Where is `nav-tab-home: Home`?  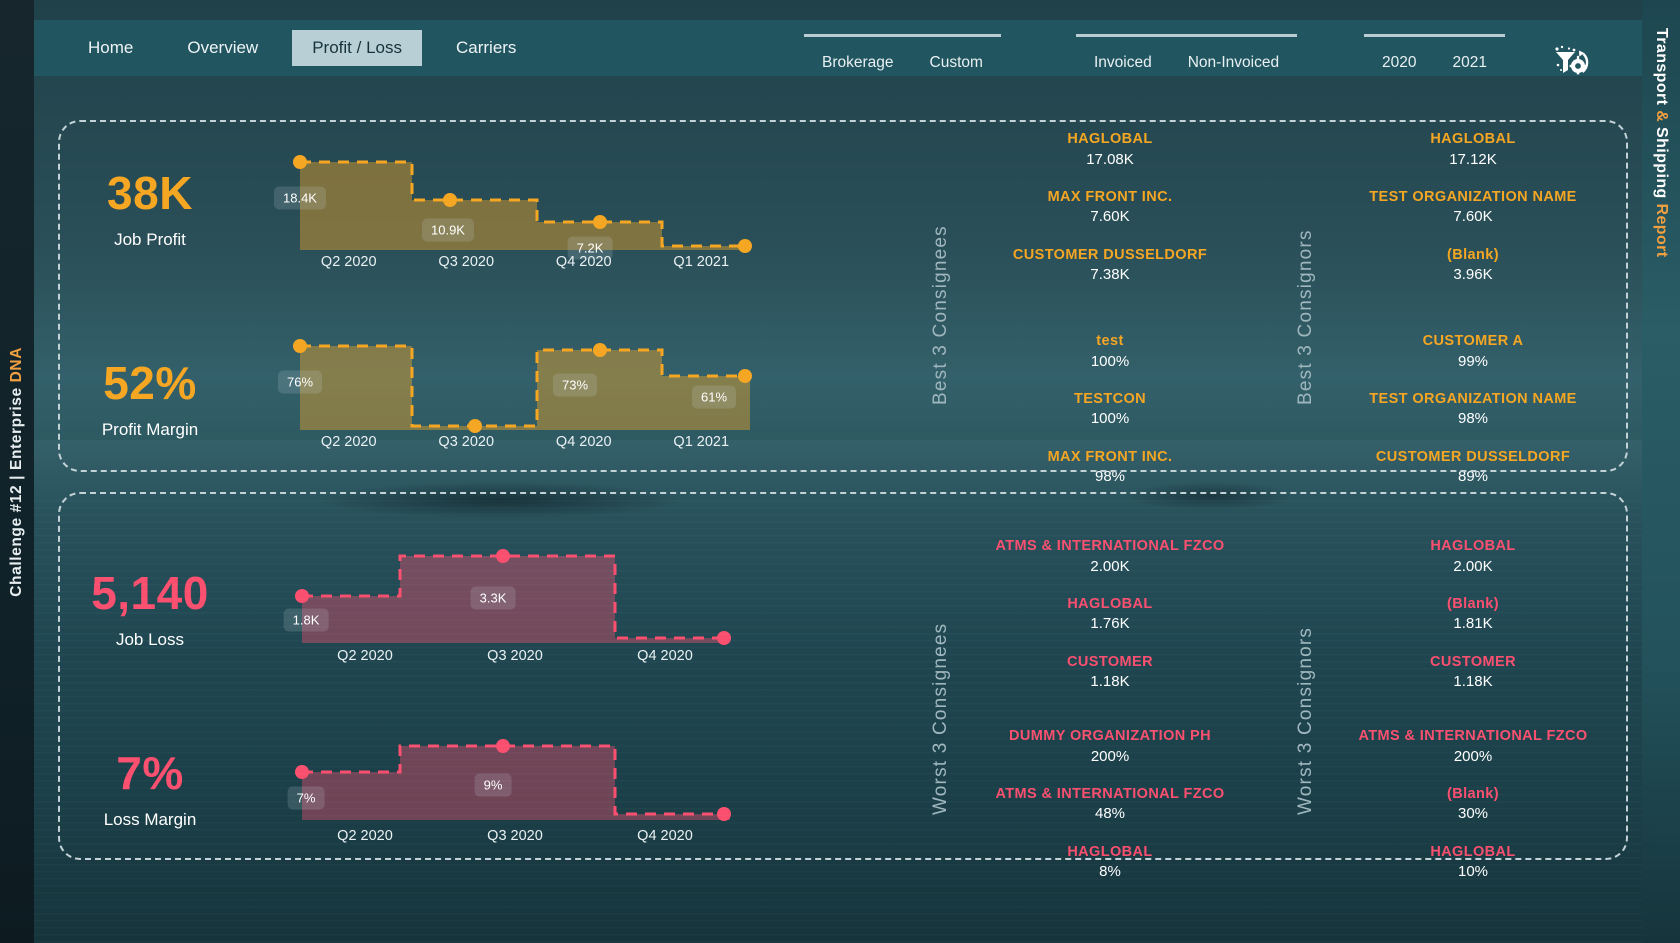
nav-tab-home: Home is located at coordinates (110, 48).